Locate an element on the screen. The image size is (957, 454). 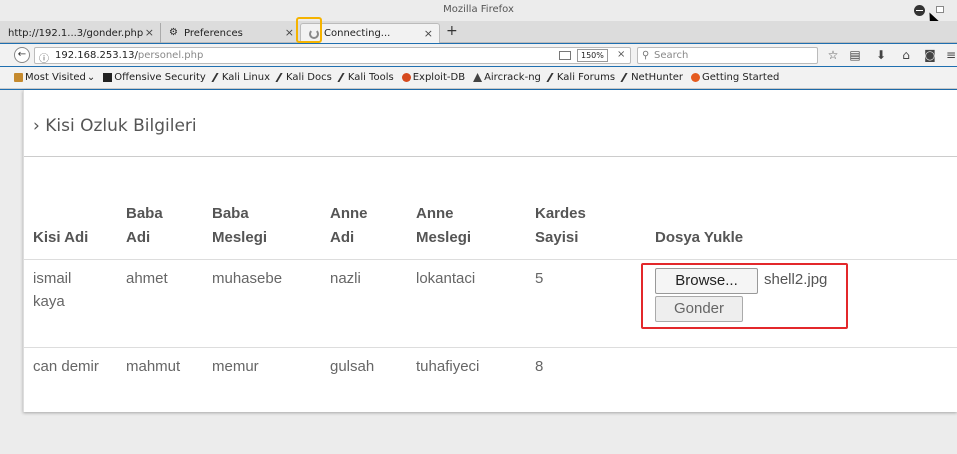
search-icon: ⚲ is located at coordinates (646, 55).